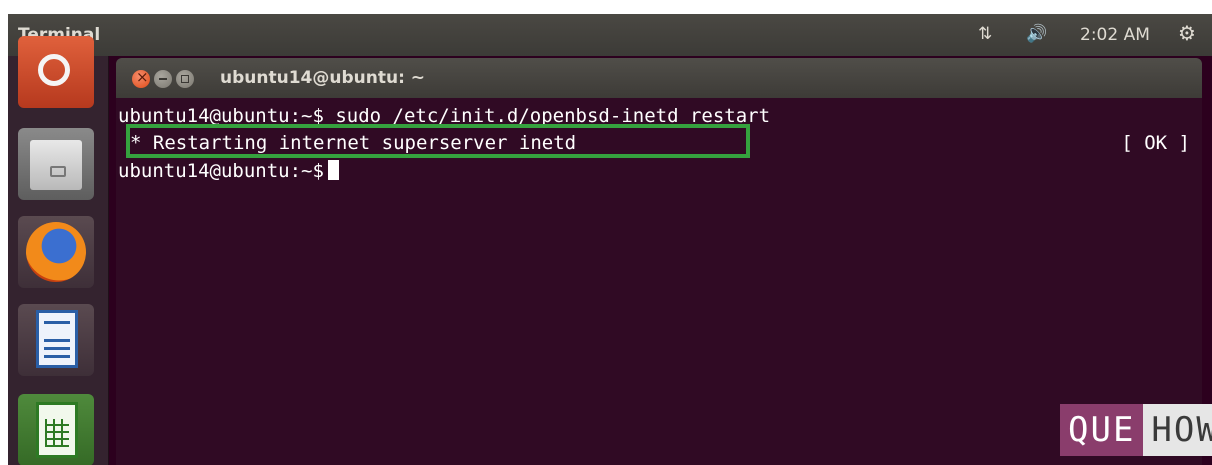  Describe the element at coordinates (438, 141) in the screenshot. I see `highlight-box` at that location.